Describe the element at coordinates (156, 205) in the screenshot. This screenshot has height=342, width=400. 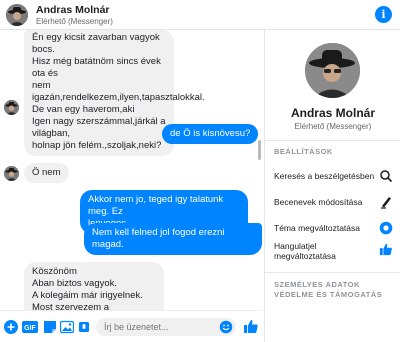
I see `message-line: Akkor nem jo, teged igy talatunk meg. Ez` at that location.